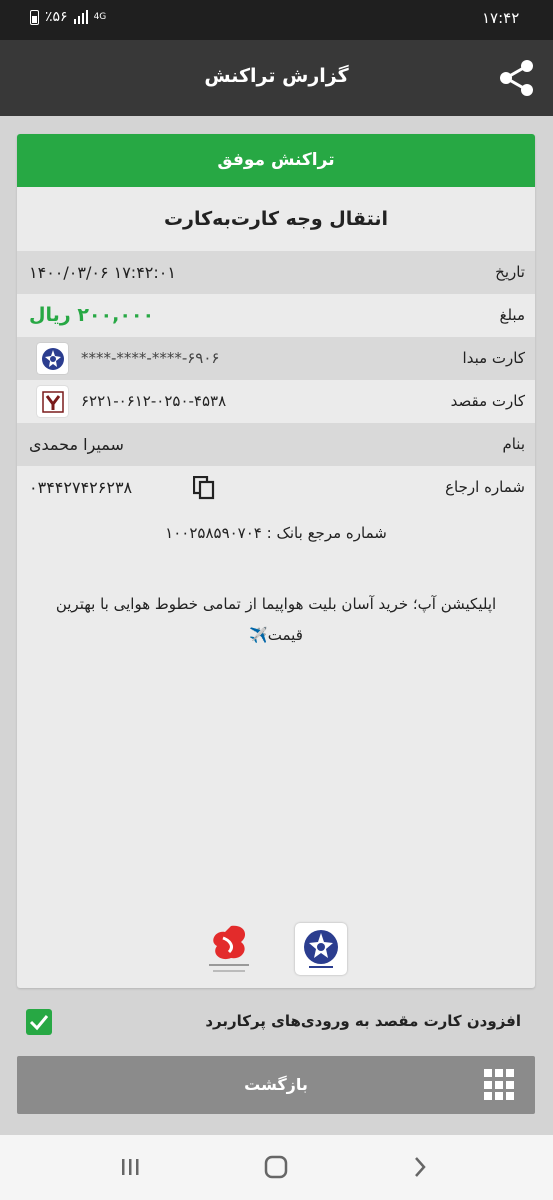 This screenshot has height=1200, width=553. I want to click on reference-value: ۰۳۴۴۲۷۴۲۶۲۳۸, so click(81, 487).